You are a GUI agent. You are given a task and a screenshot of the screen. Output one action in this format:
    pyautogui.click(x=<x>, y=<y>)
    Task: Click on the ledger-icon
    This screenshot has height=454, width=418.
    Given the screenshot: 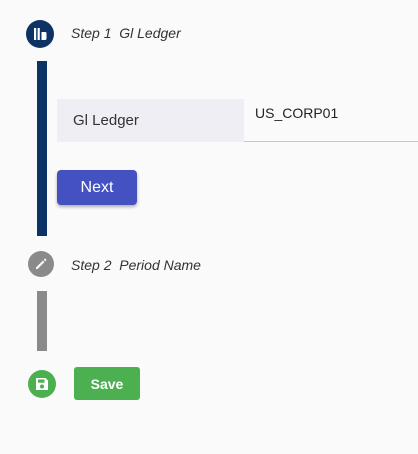 What is the action you would take?
    pyautogui.click(x=40, y=34)
    